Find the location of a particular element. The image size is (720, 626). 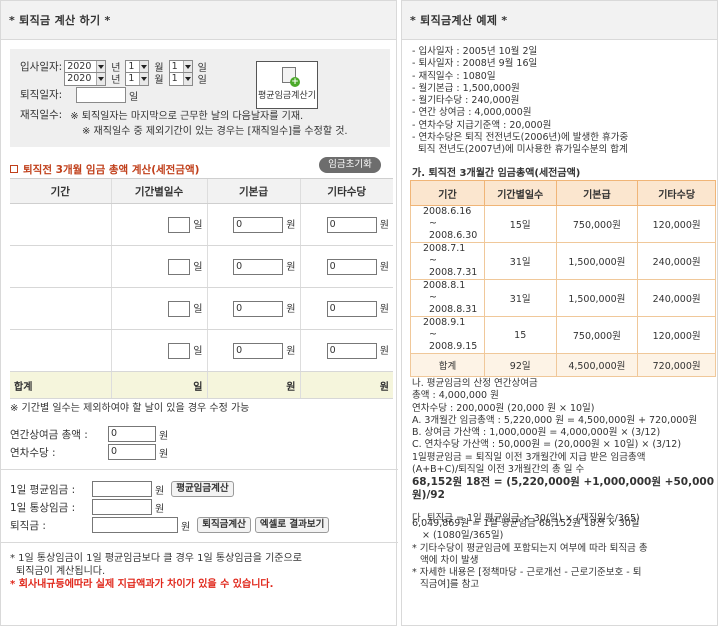

col-base: 기본급 is located at coordinates (253, 191).